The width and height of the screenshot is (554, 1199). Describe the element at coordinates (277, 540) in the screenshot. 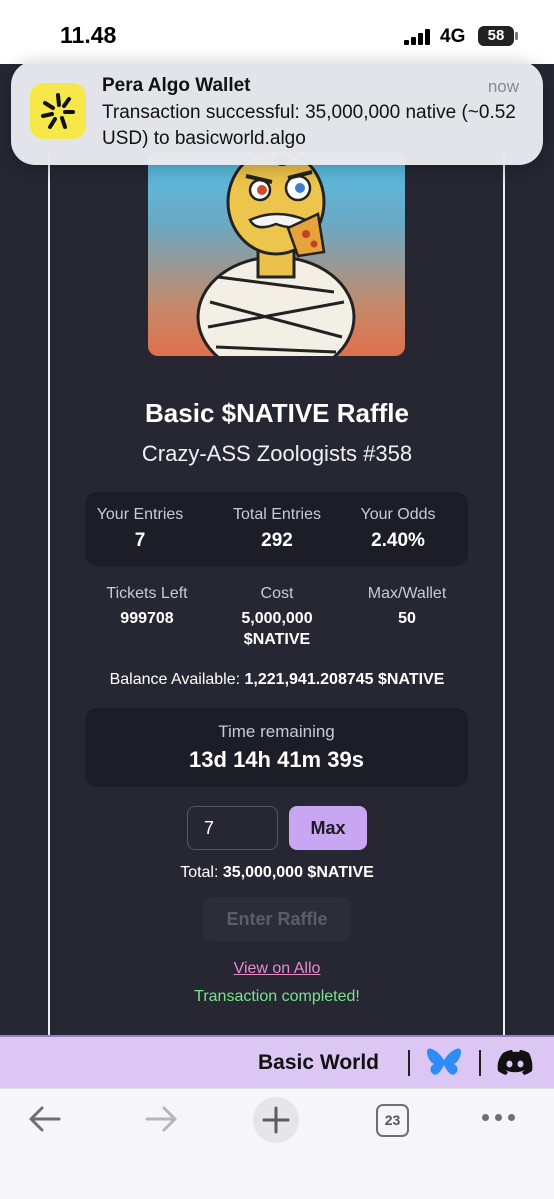

I see `total-entries-value: 292` at that location.